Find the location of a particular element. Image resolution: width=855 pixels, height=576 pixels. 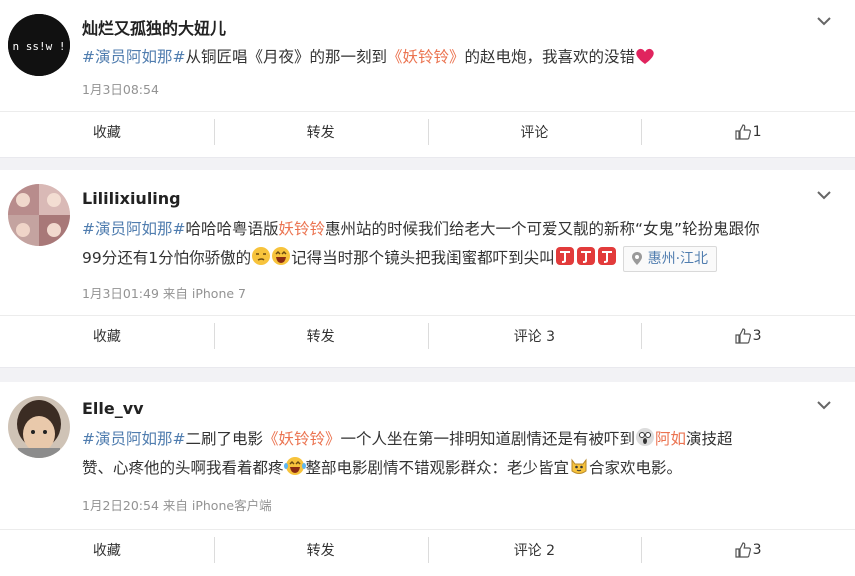

action-bar: 收藏 转发 评论 2 3 is located at coordinates (427, 549).